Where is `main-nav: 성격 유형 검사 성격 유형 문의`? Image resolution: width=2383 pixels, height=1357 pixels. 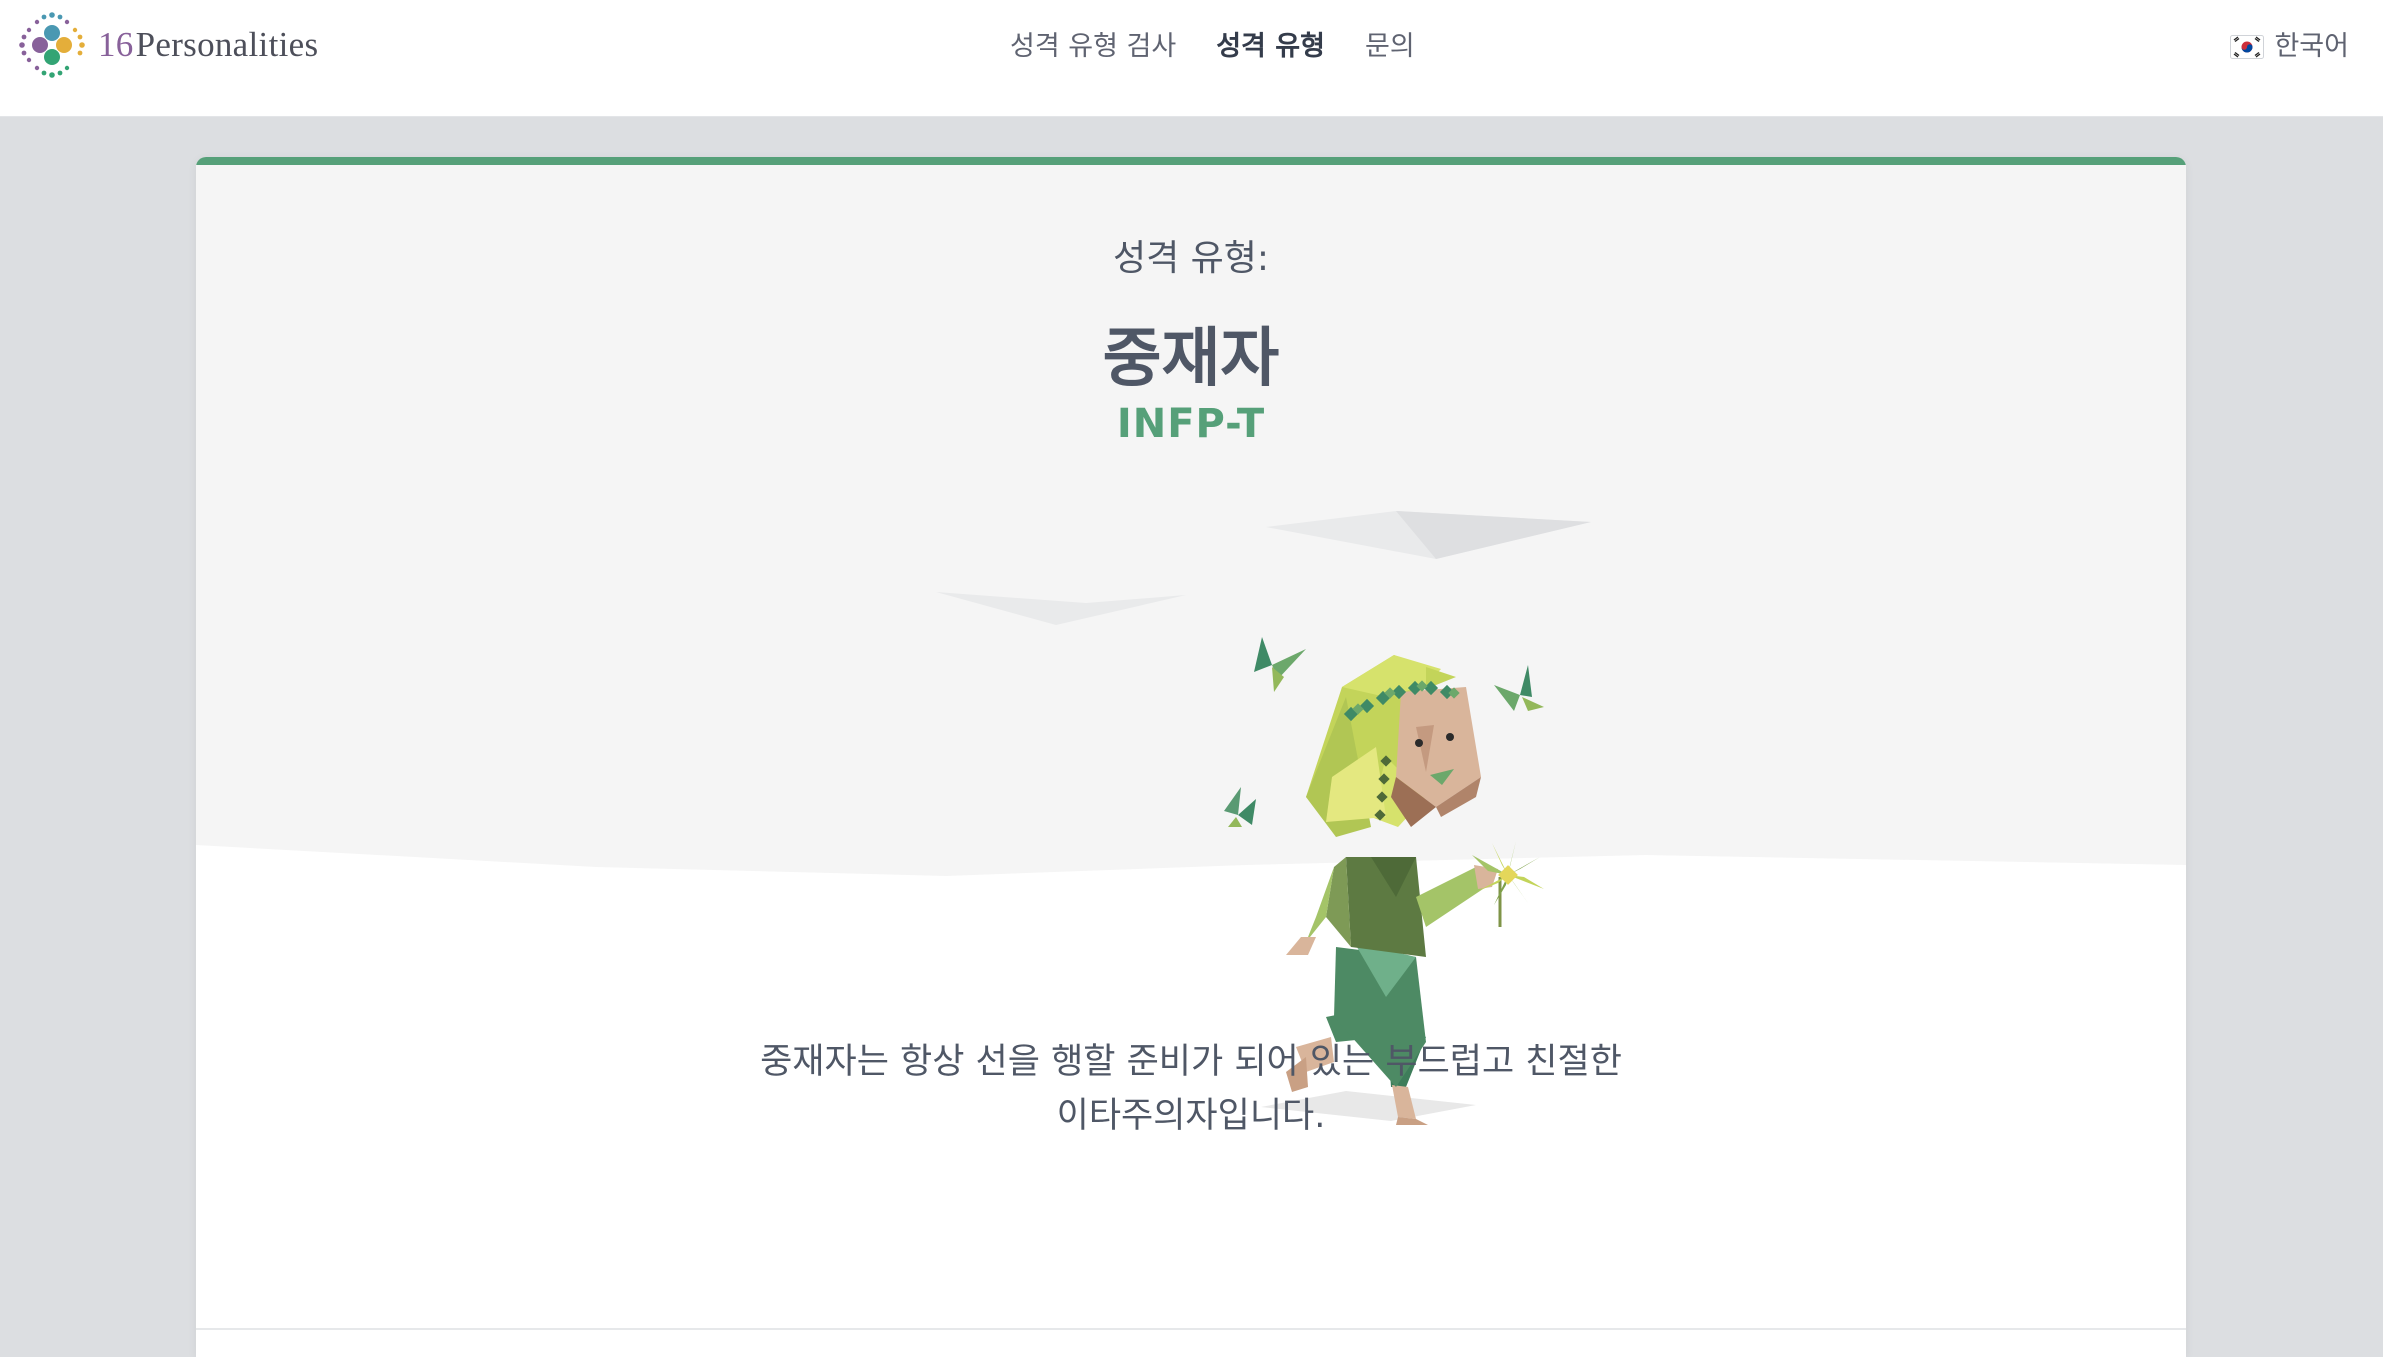
main-nav: 성격 유형 검사 성격 유형 문의 is located at coordinates (1212, 47).